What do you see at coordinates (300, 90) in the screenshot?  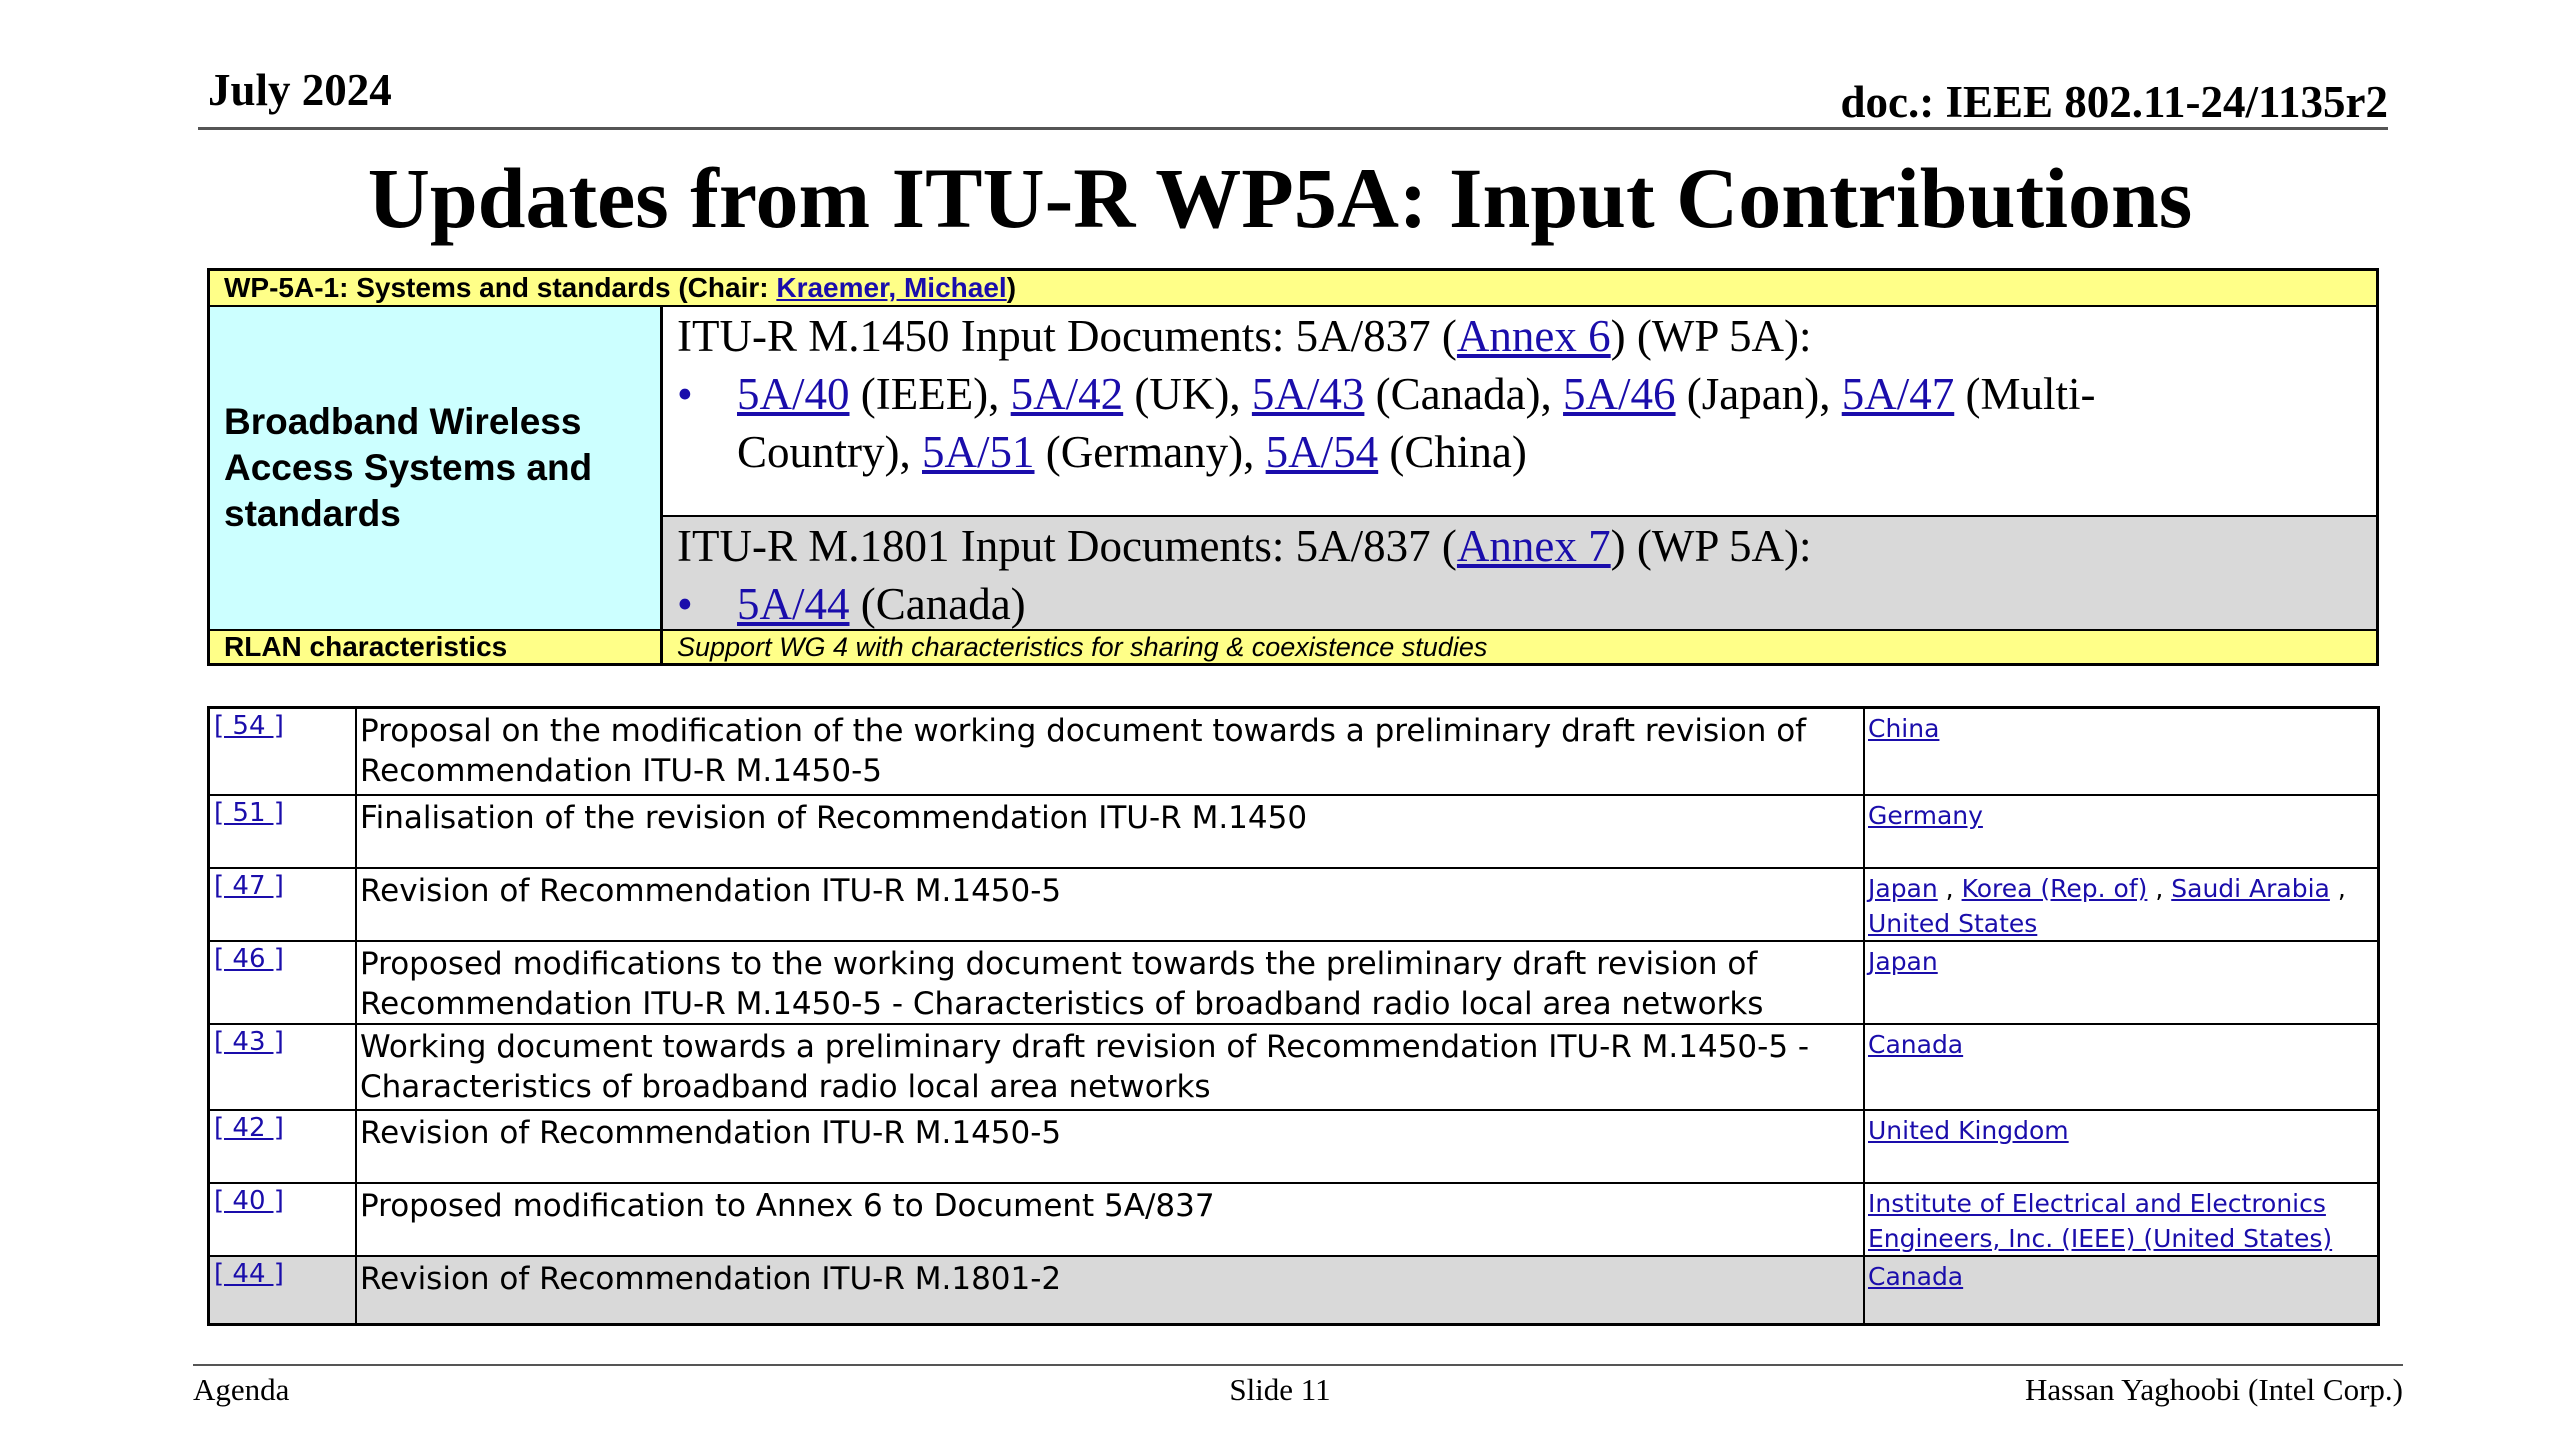 I see `header-date: July 2024` at bounding box center [300, 90].